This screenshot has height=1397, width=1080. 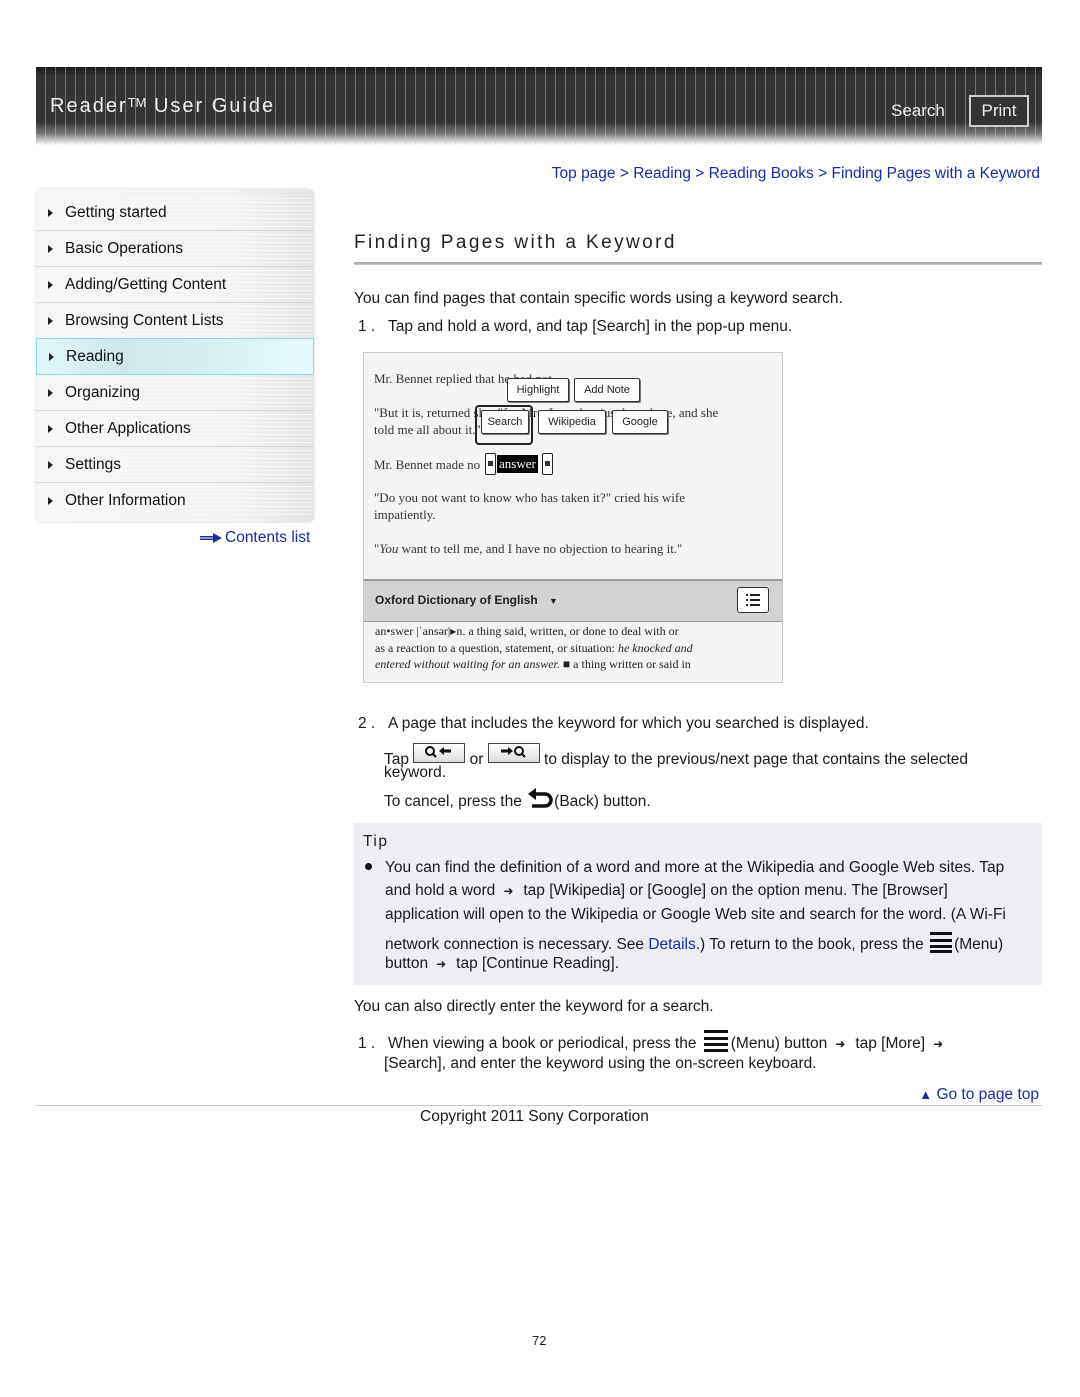 I want to click on list-icon, so click(x=753, y=600).